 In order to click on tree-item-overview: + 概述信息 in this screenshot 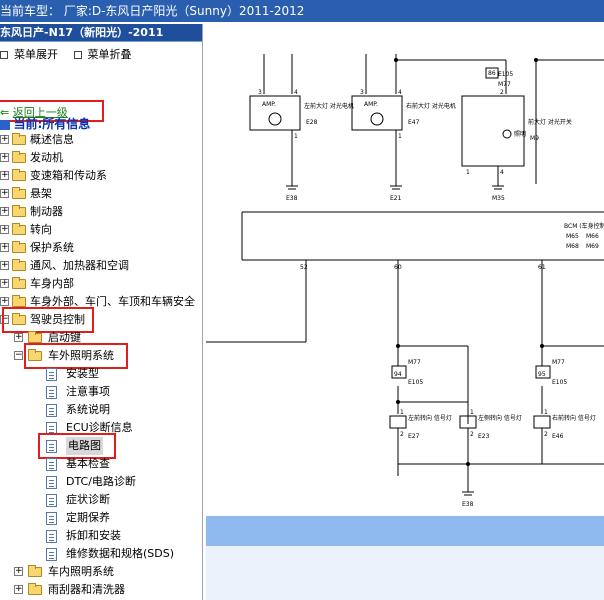, I will do `click(101, 140)`.